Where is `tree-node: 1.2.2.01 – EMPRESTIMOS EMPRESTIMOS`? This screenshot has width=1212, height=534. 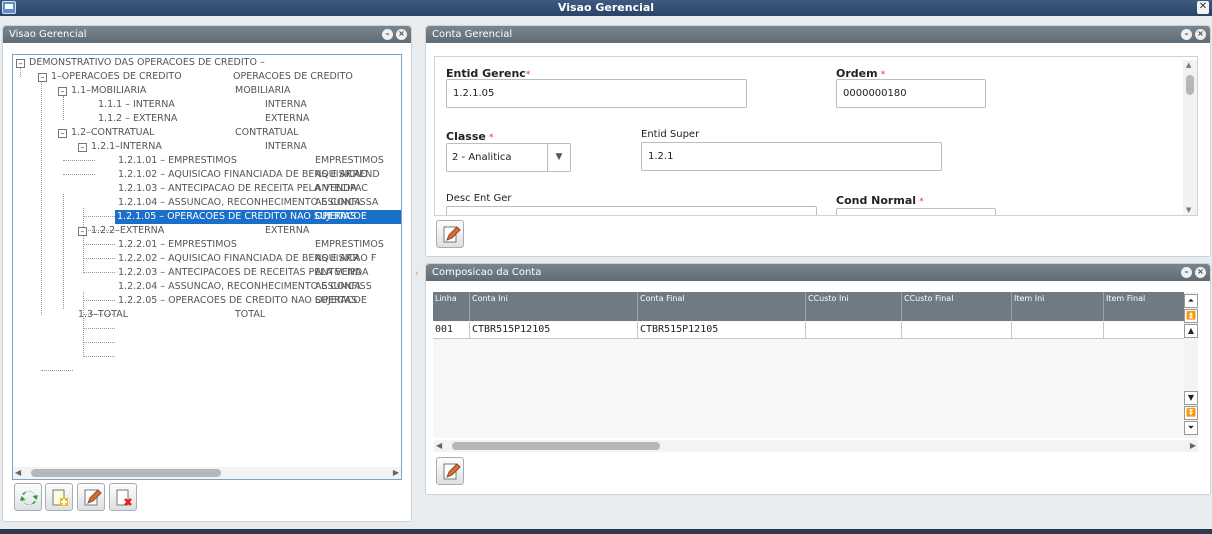 tree-node: 1.2.2.01 – EMPRESTIMOS EMPRESTIMOS is located at coordinates (258, 245).